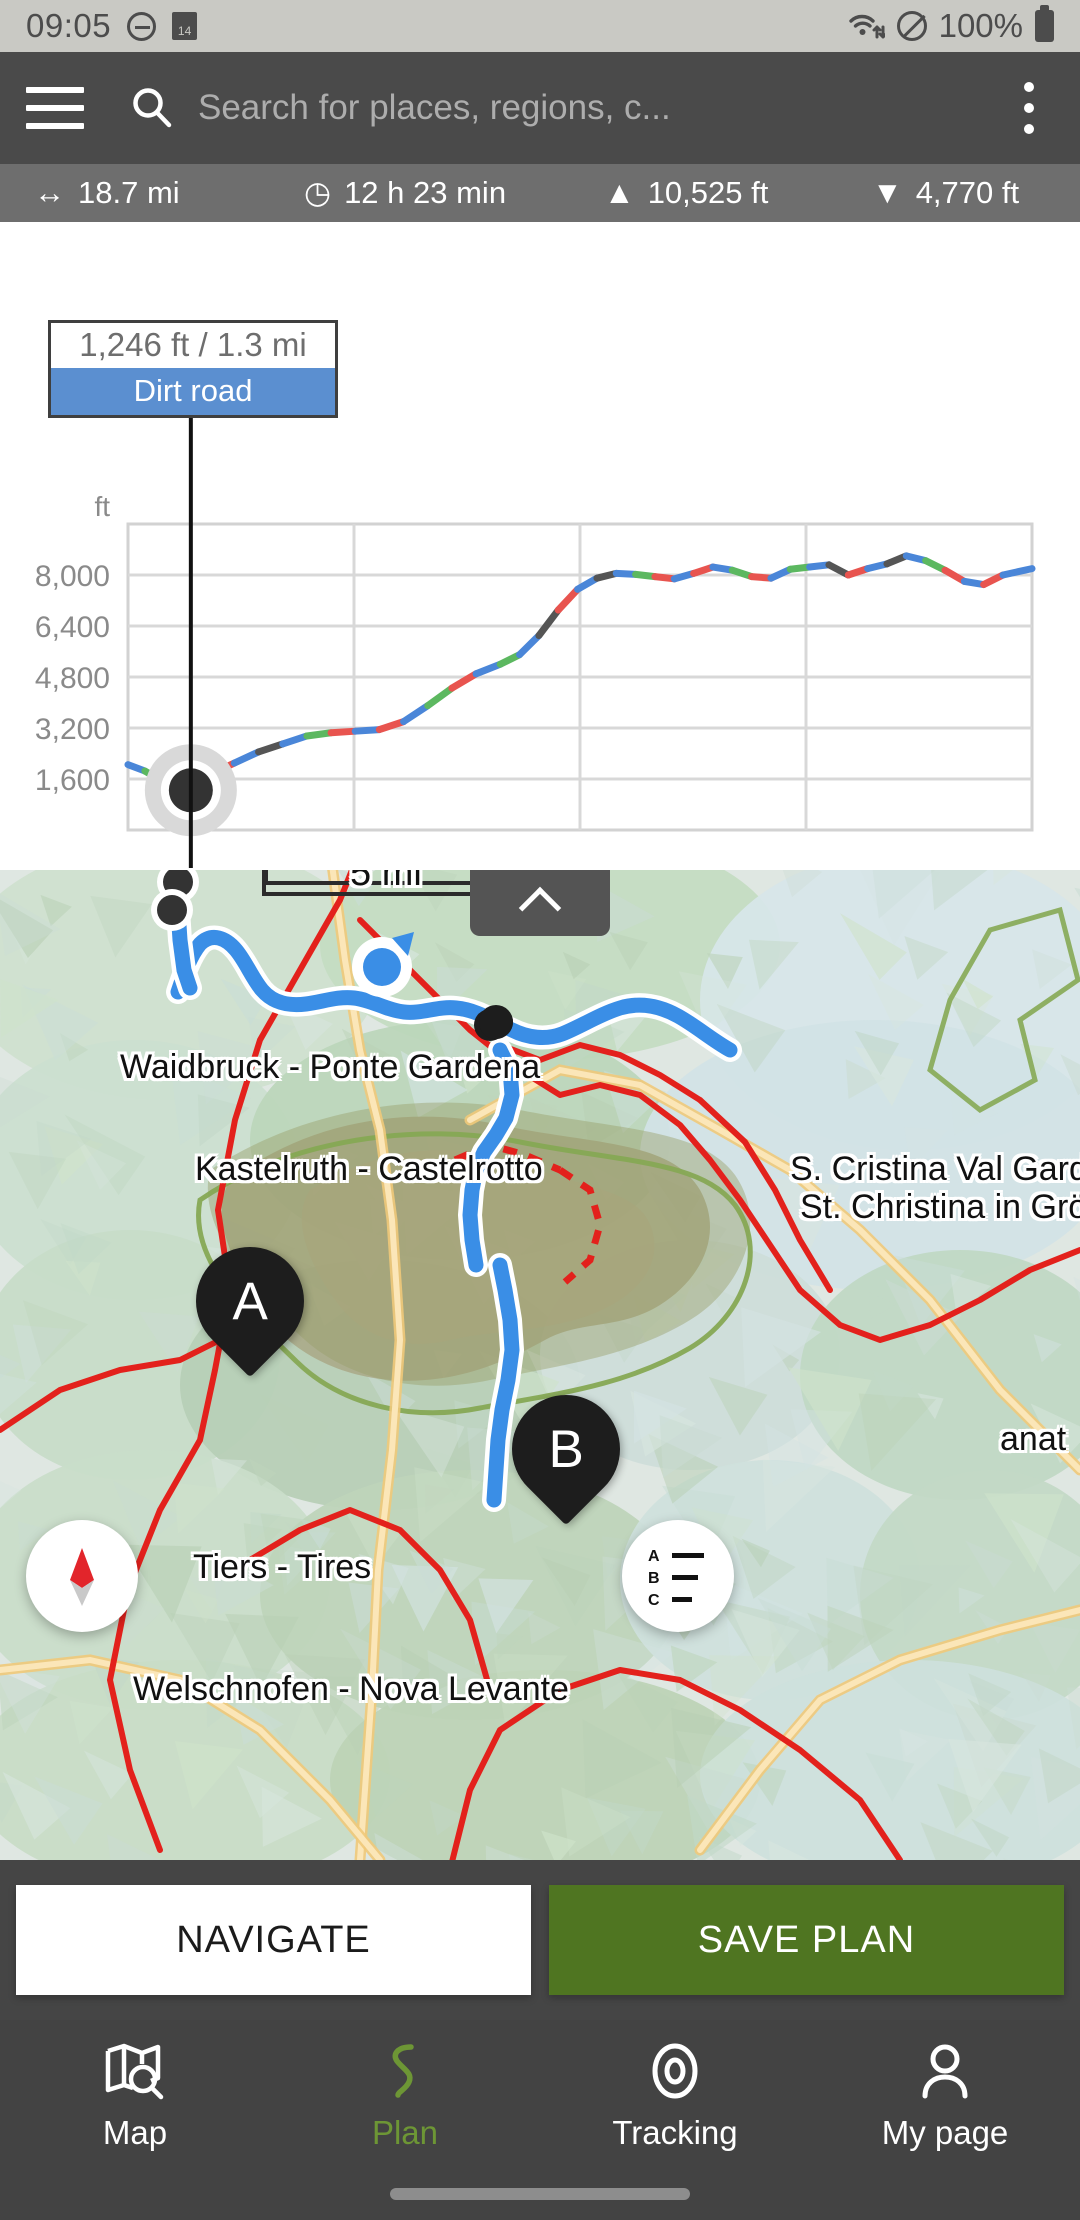 The height and width of the screenshot is (2220, 1080). I want to click on stat-duration: ◷ 12 h 23 min, so click(454, 193).